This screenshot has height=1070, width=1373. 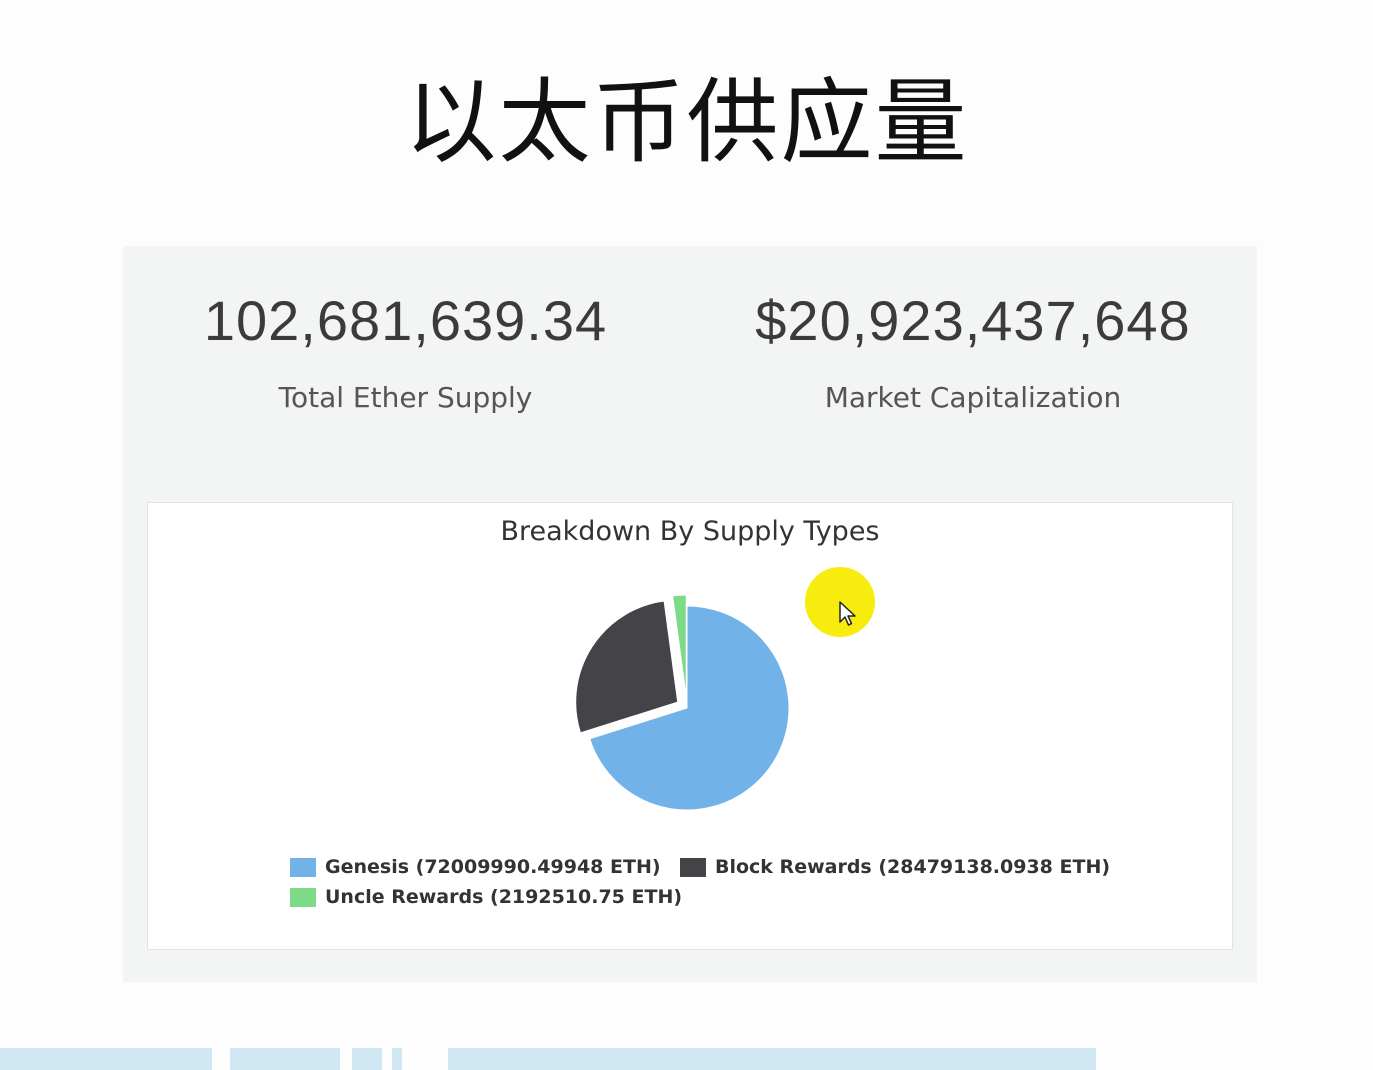 What do you see at coordinates (686, 122) in the screenshot?
I see `slide-title: 以太币供应量` at bounding box center [686, 122].